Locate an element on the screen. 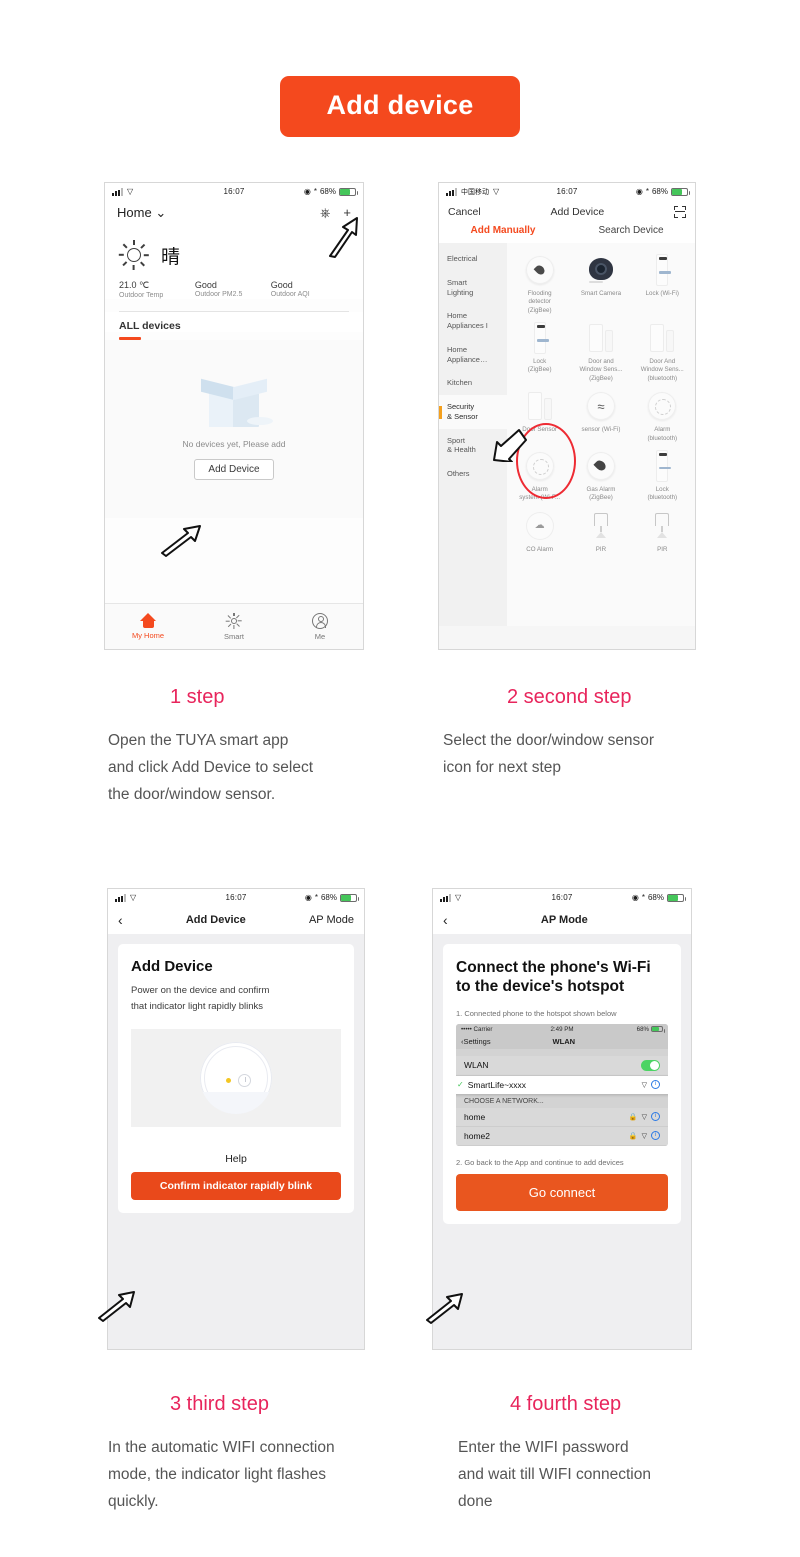 This screenshot has height=1557, width=800. device-tile-lock-zigbee: Lock (ZigBee) is located at coordinates (539, 350).